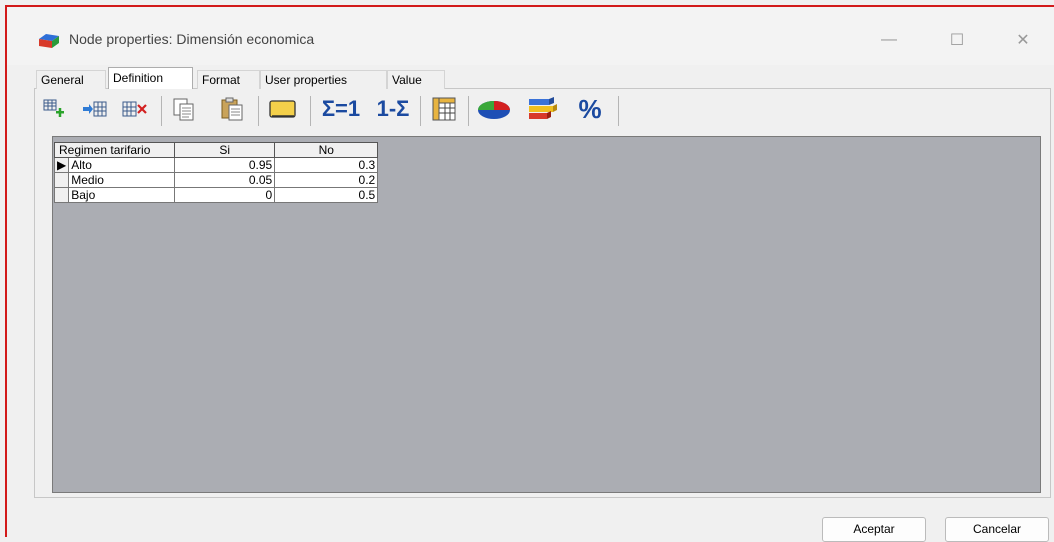  Describe the element at coordinates (192, 39) in the screenshot. I see `window-title: Node properties: Dimensión economica` at that location.